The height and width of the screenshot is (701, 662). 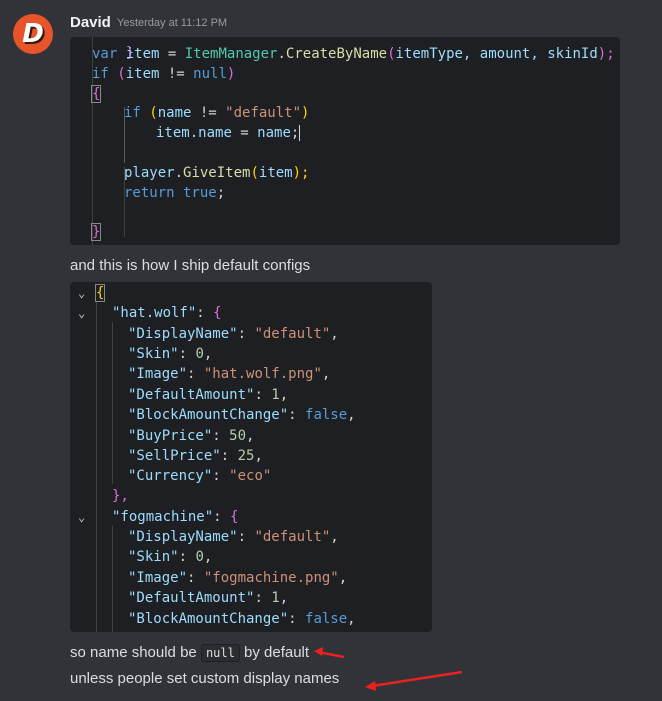 I want to click on code-line: item.name = name;, so click(x=228, y=133).